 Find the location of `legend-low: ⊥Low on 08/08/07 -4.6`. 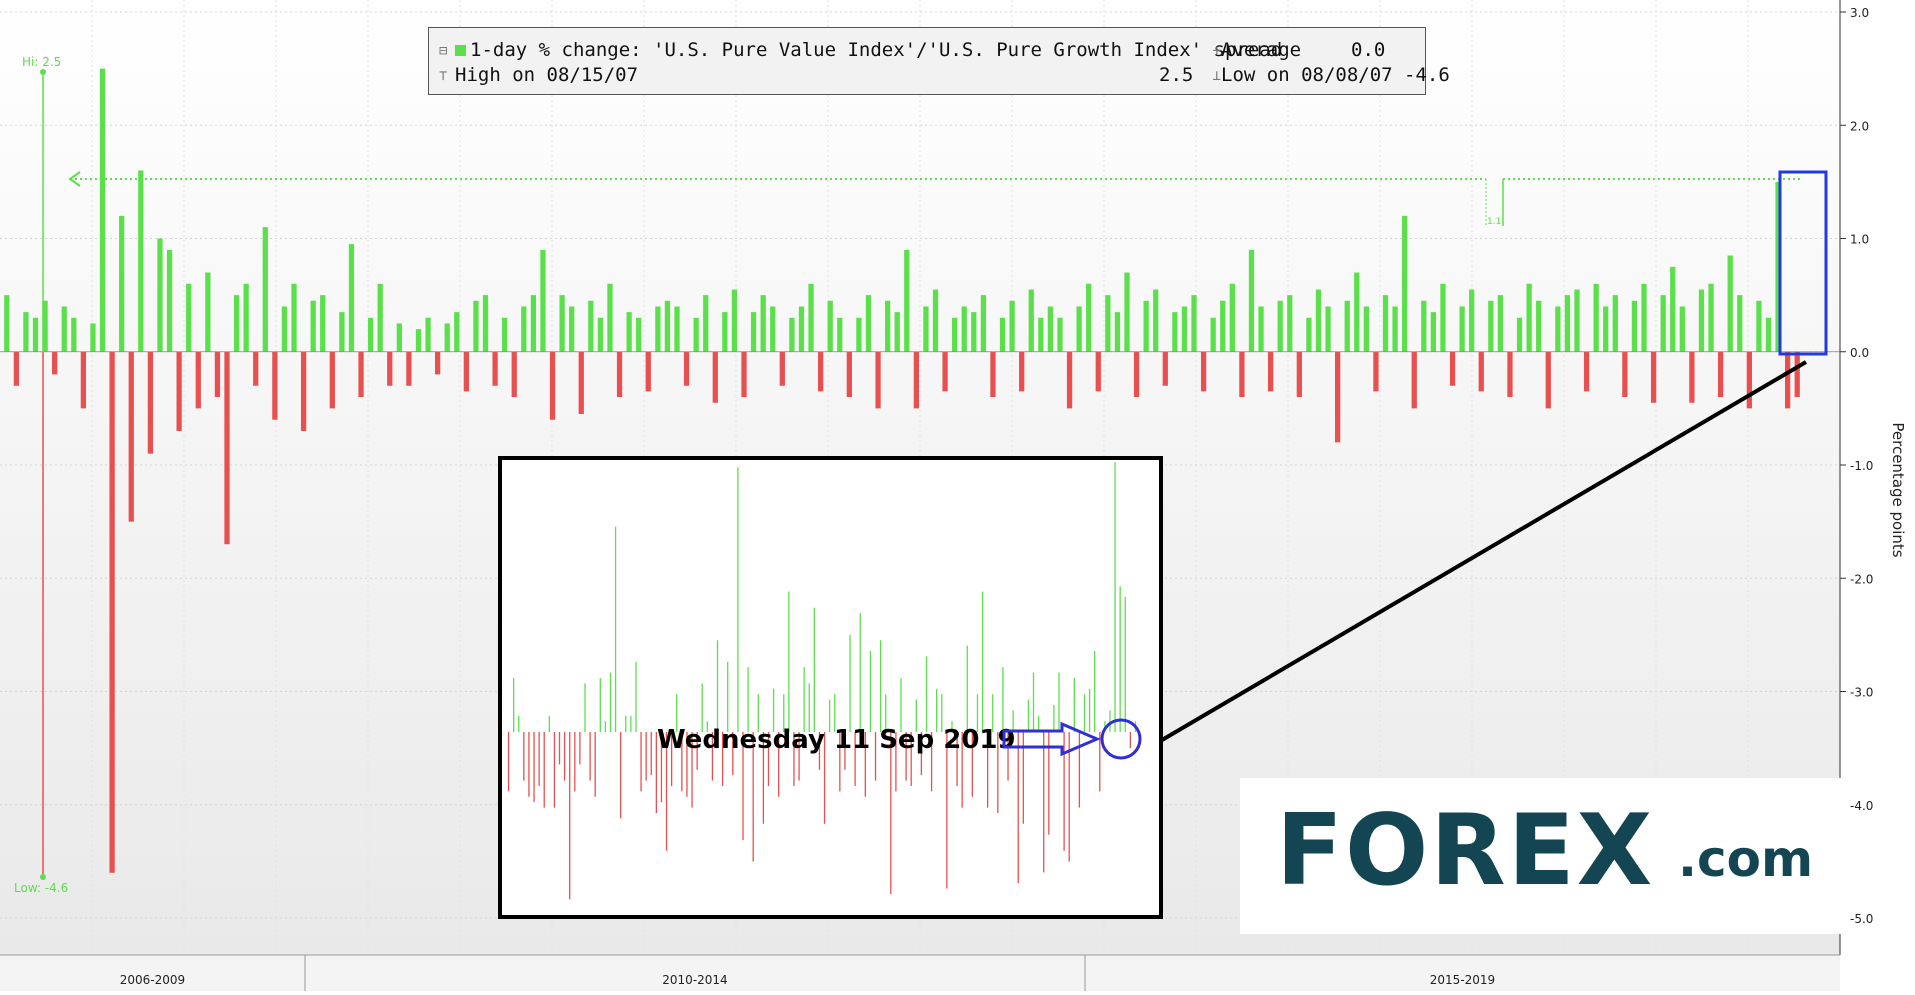

legend-low: ⊥Low on 08/08/07 -4.6 is located at coordinates (1327, 75).